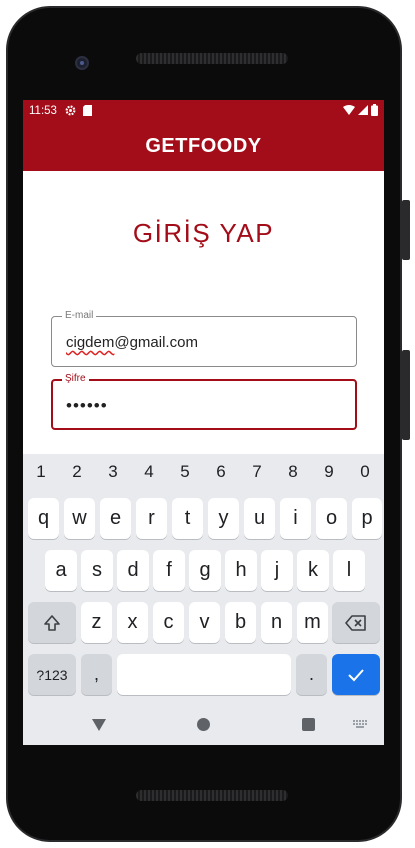 The width and height of the screenshot is (415, 848). What do you see at coordinates (212, 58) in the screenshot?
I see `top-speaker` at bounding box center [212, 58].